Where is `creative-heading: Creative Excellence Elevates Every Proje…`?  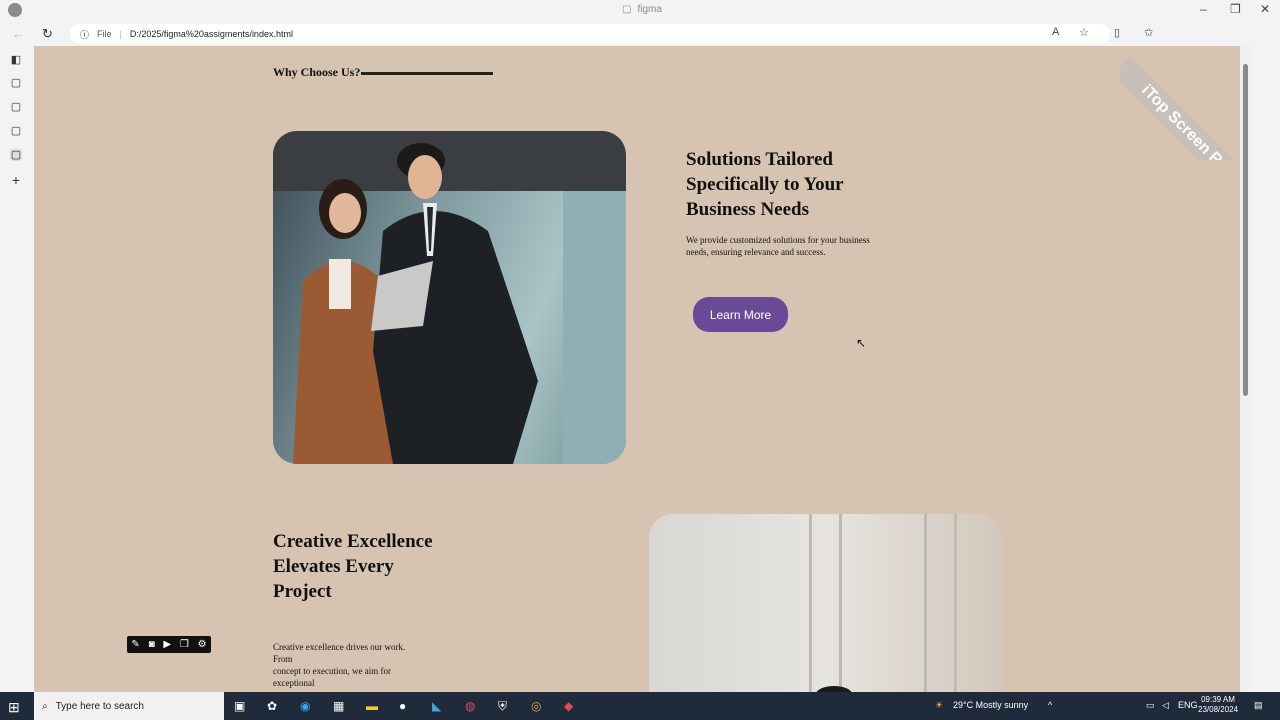
creative-heading: Creative Excellence Elevates Every Proje… is located at coordinates (353, 566).